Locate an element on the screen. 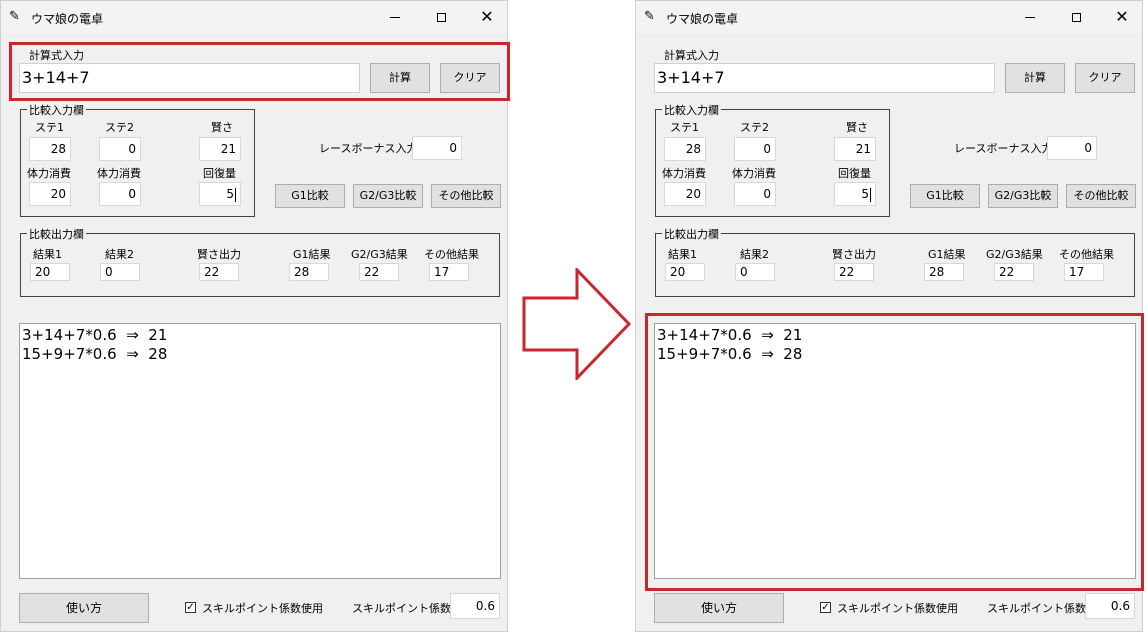  log-line: 3+14+7*0.6 ⇒ 21 is located at coordinates (95, 335).